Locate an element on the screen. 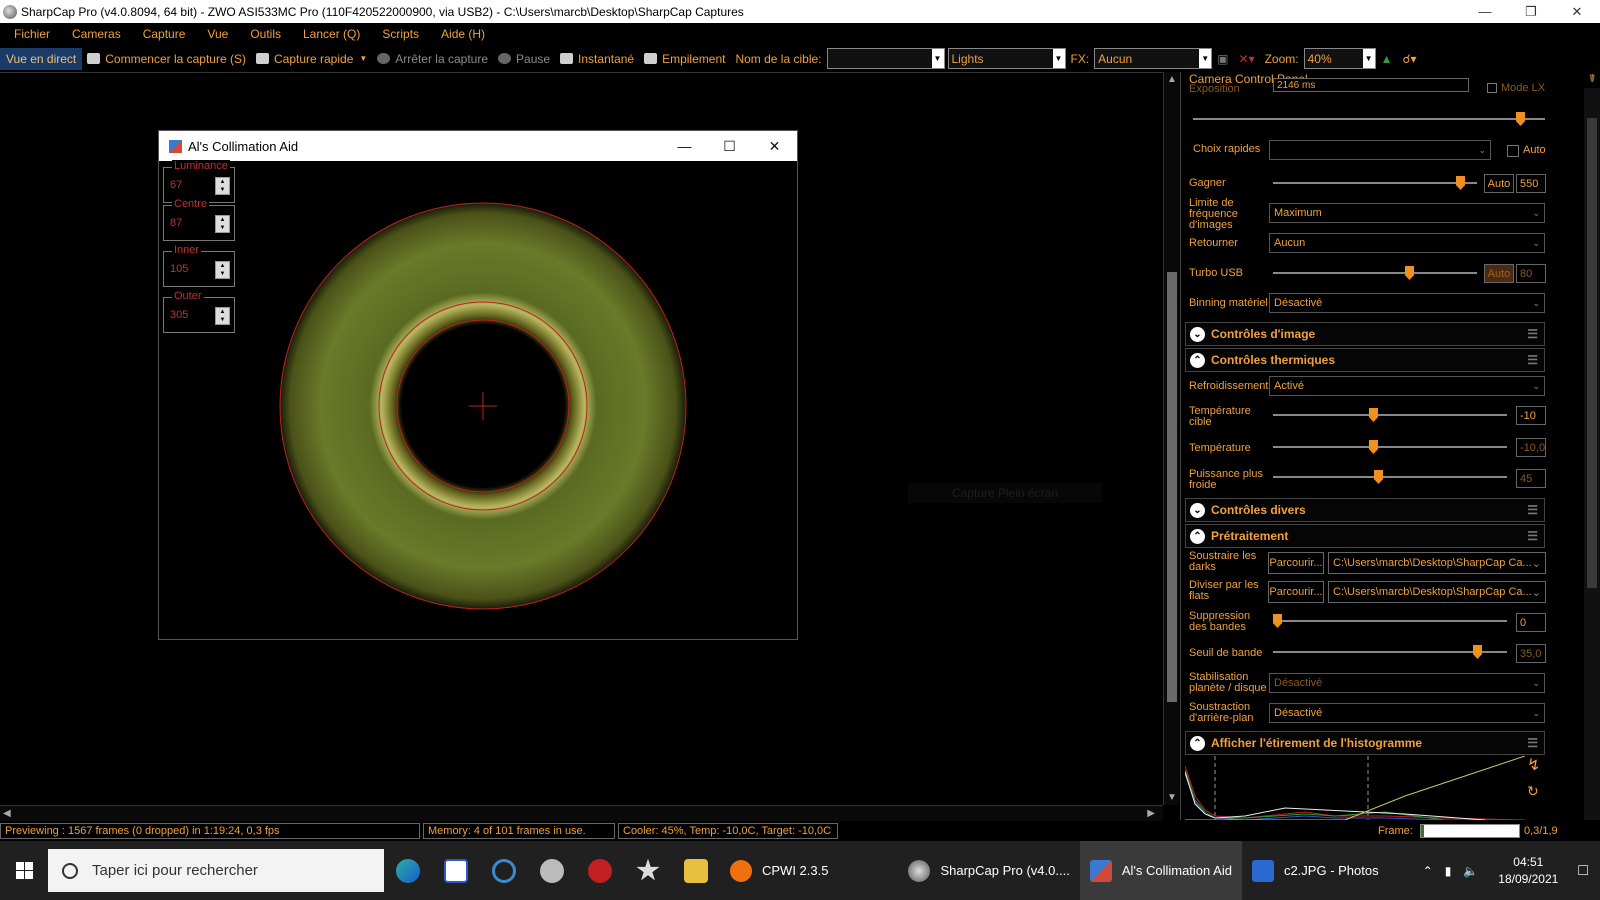  lx-mode-checkbox is located at coordinates (1492, 88).